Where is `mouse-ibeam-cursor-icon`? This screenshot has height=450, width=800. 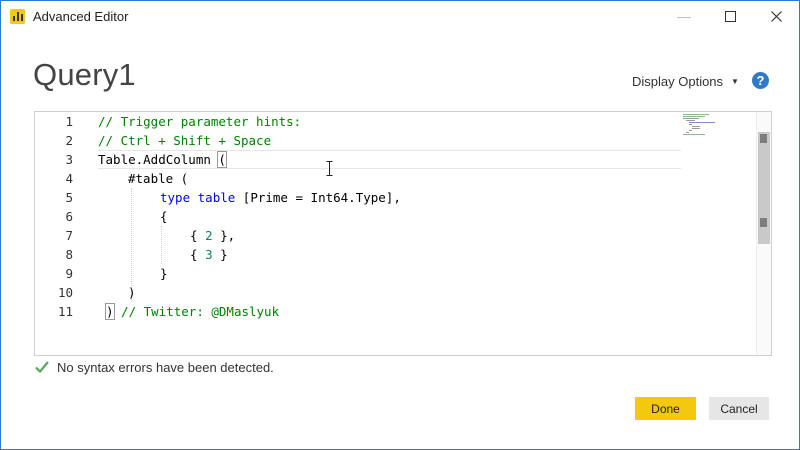
mouse-ibeam-cursor-icon is located at coordinates (329, 168).